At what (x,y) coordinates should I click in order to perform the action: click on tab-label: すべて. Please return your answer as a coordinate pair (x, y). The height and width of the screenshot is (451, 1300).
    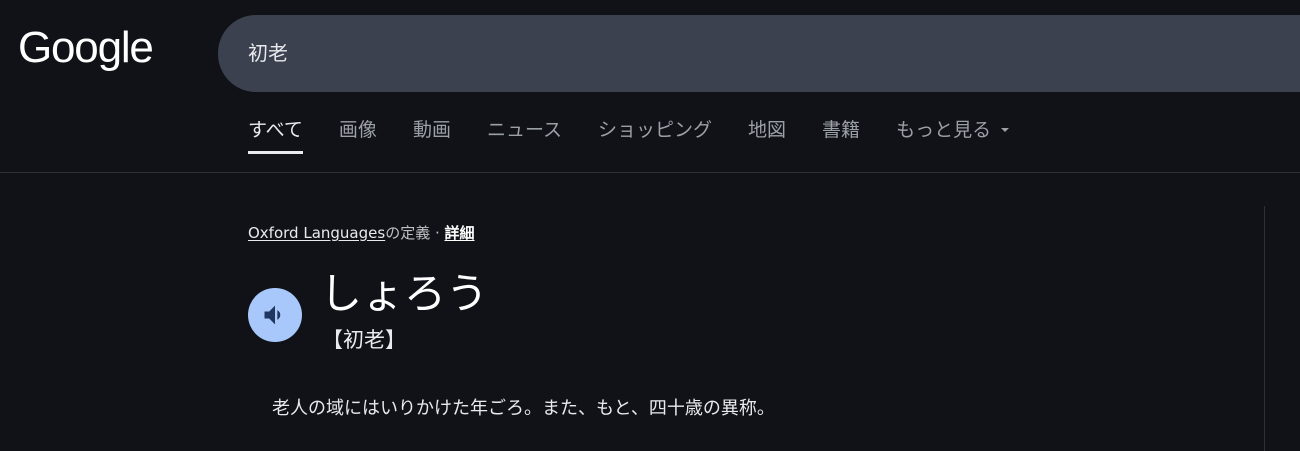
    Looking at the image, I should click on (275, 130).